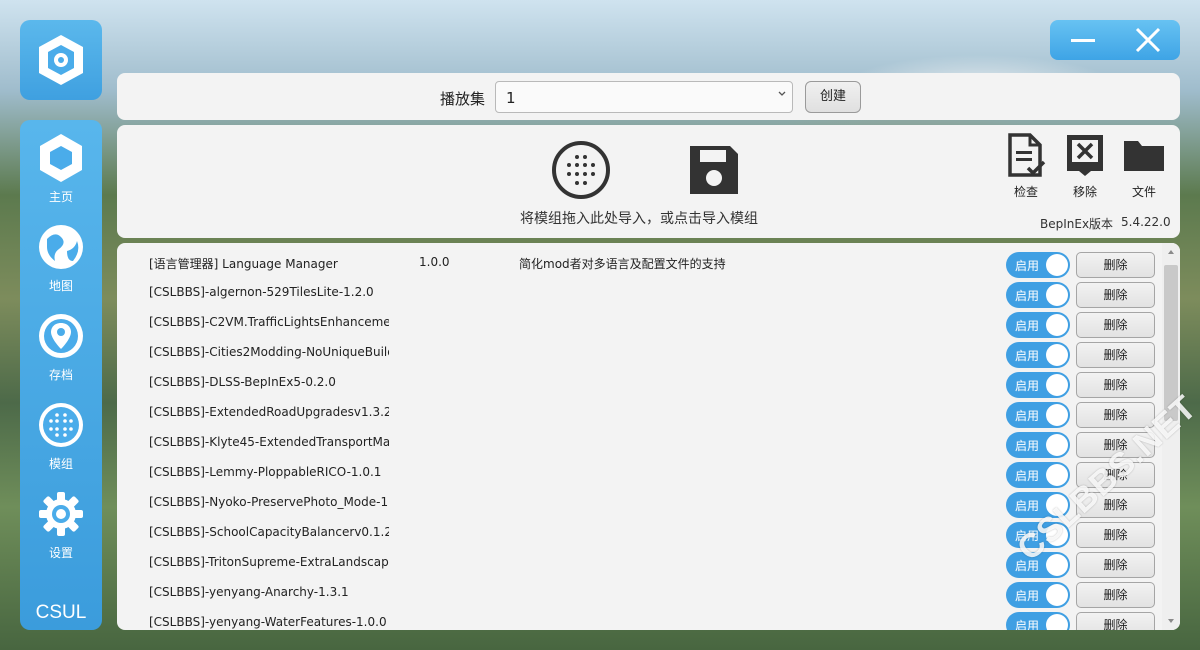  What do you see at coordinates (60, 197) in the screenshot?
I see `sidebar-item-label: 主页` at bounding box center [60, 197].